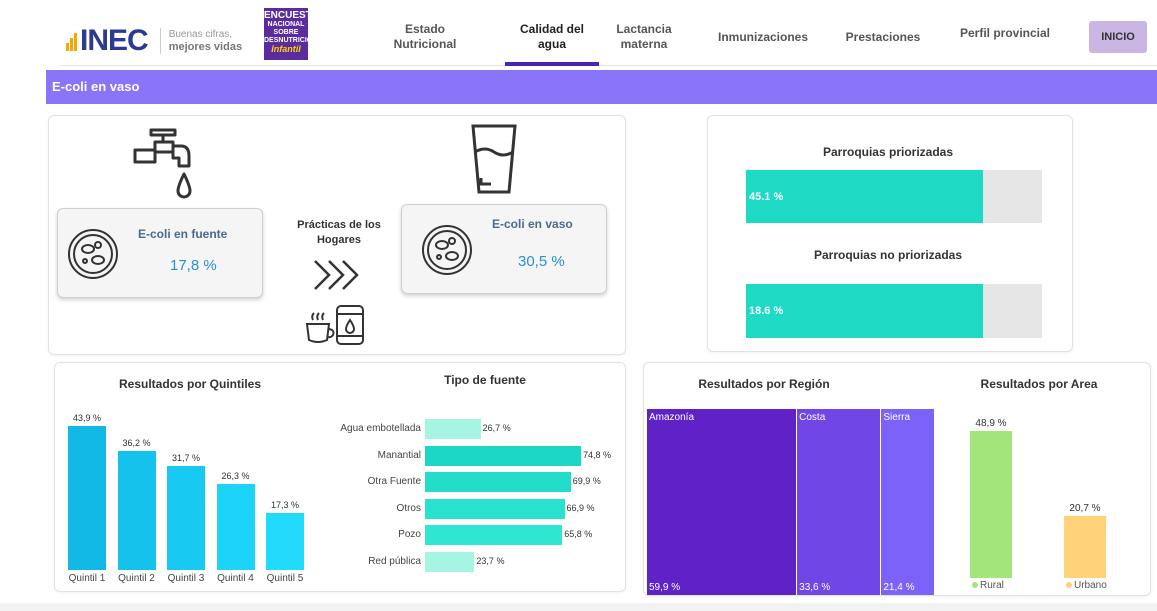 Image resolution: width=1157 pixels, height=611 pixels. Describe the element at coordinates (504, 249) in the screenshot. I see `ecoli-vaso-card: E-coli en vaso 30,5 %` at that location.